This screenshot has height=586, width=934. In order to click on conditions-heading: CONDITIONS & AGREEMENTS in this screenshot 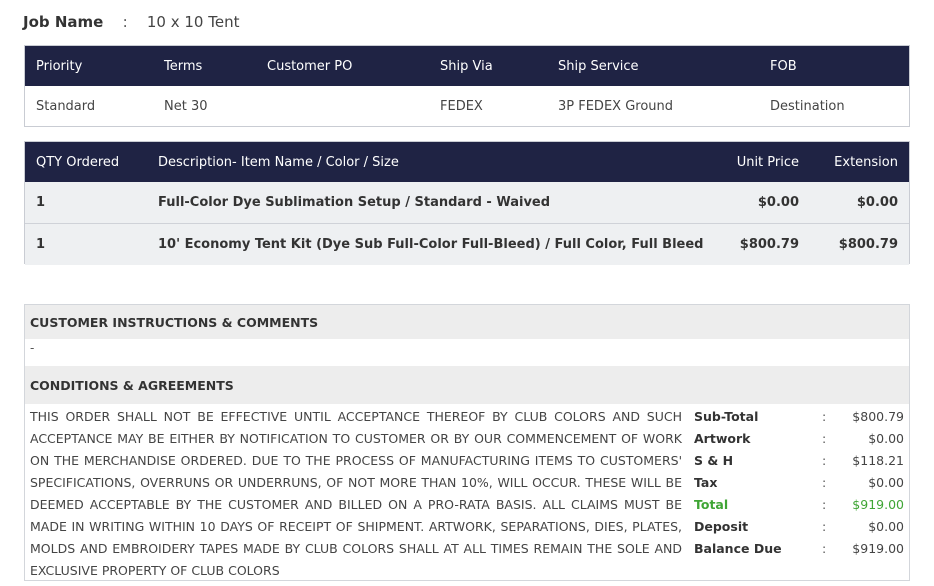, I will do `click(357, 385)`.